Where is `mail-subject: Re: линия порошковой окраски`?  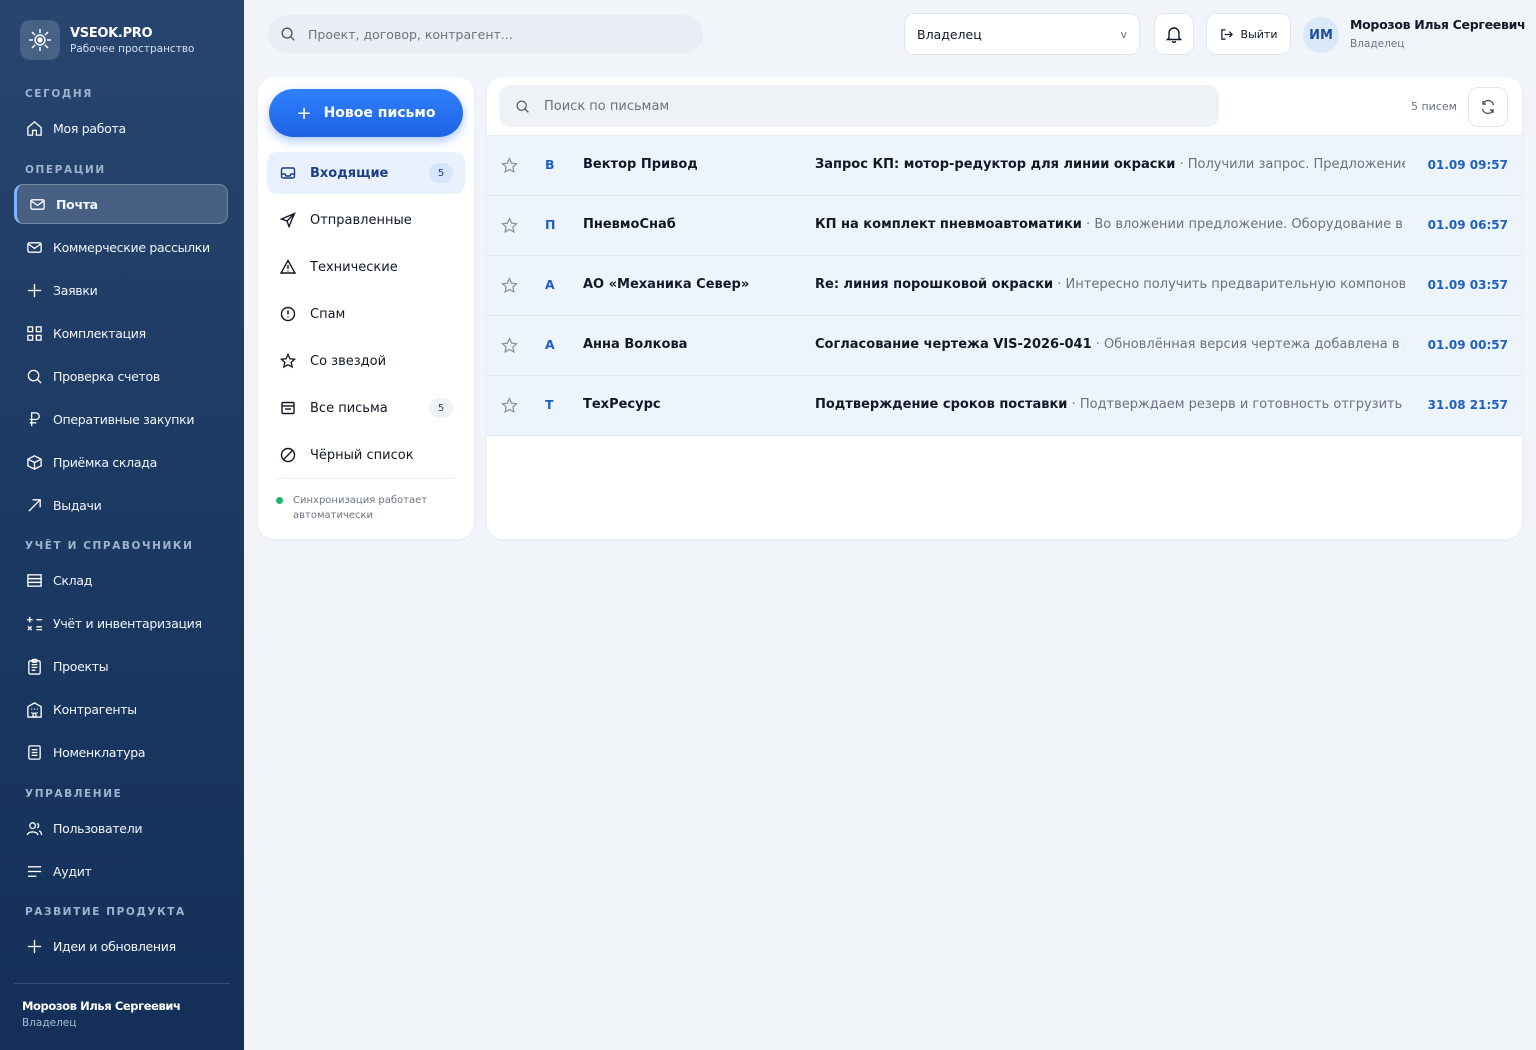
mail-subject: Re: линия порошковой окраски is located at coordinates (934, 284).